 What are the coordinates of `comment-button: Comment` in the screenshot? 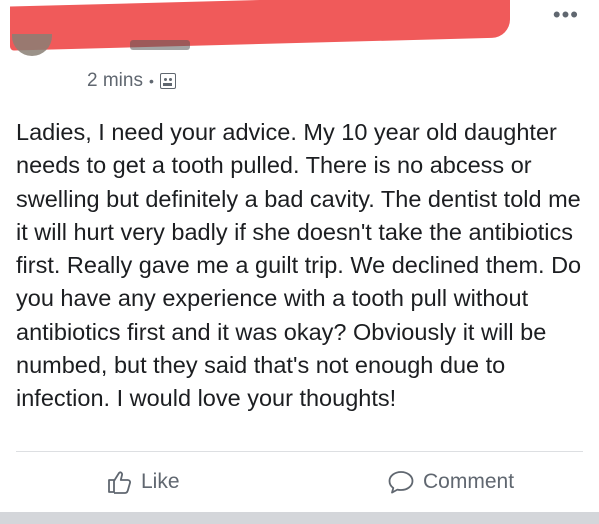 It's located at (450, 482).